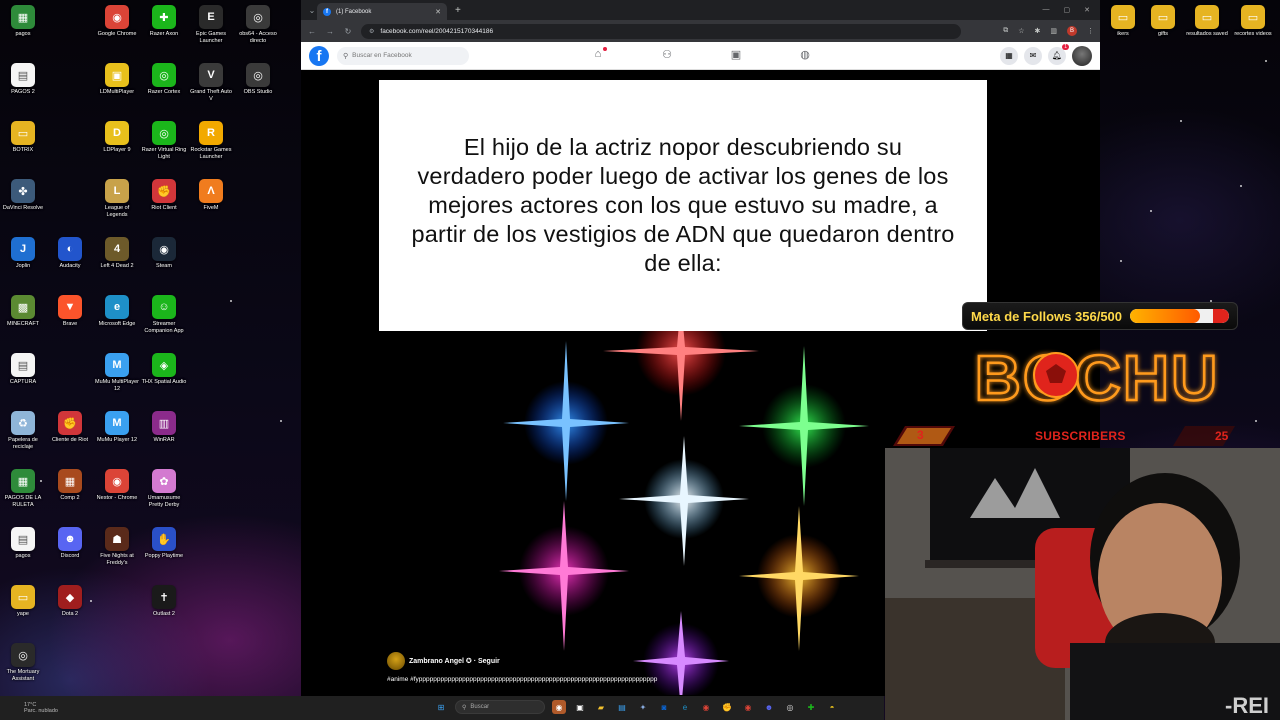  Describe the element at coordinates (117, 137) in the screenshot. I see `desktop-icon: D LDPlayer 9` at that location.